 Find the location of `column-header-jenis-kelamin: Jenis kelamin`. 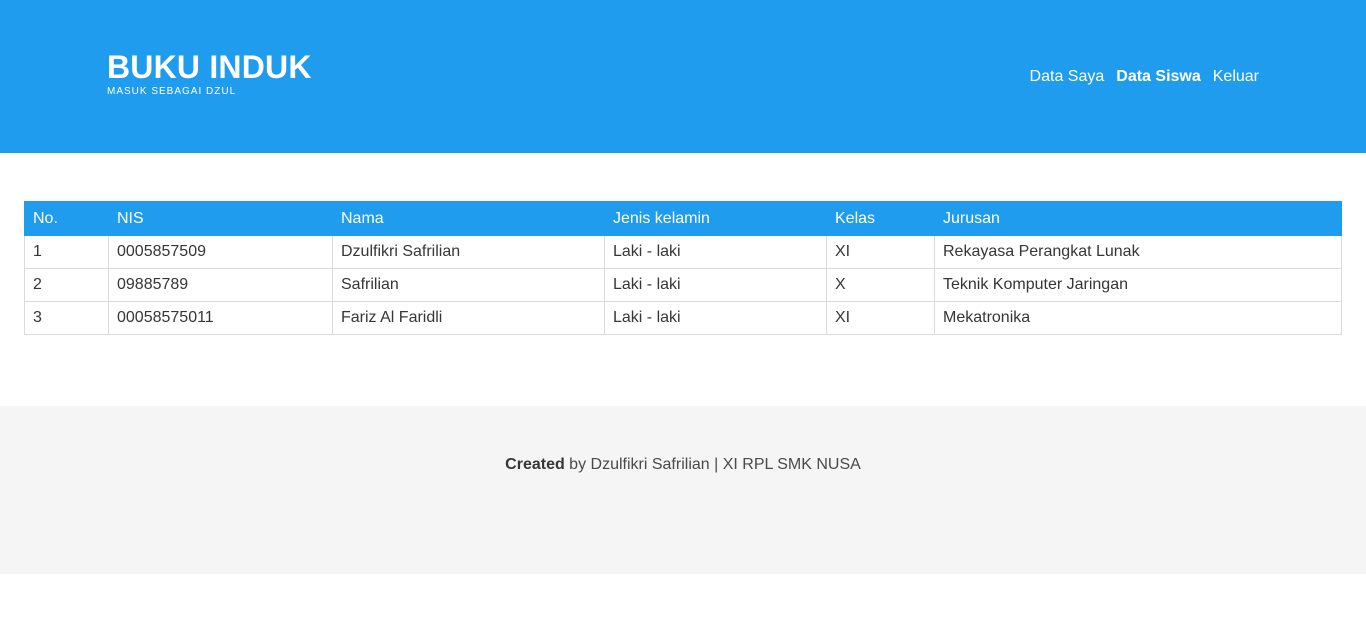

column-header-jenis-kelamin: Jenis kelamin is located at coordinates (715, 218).